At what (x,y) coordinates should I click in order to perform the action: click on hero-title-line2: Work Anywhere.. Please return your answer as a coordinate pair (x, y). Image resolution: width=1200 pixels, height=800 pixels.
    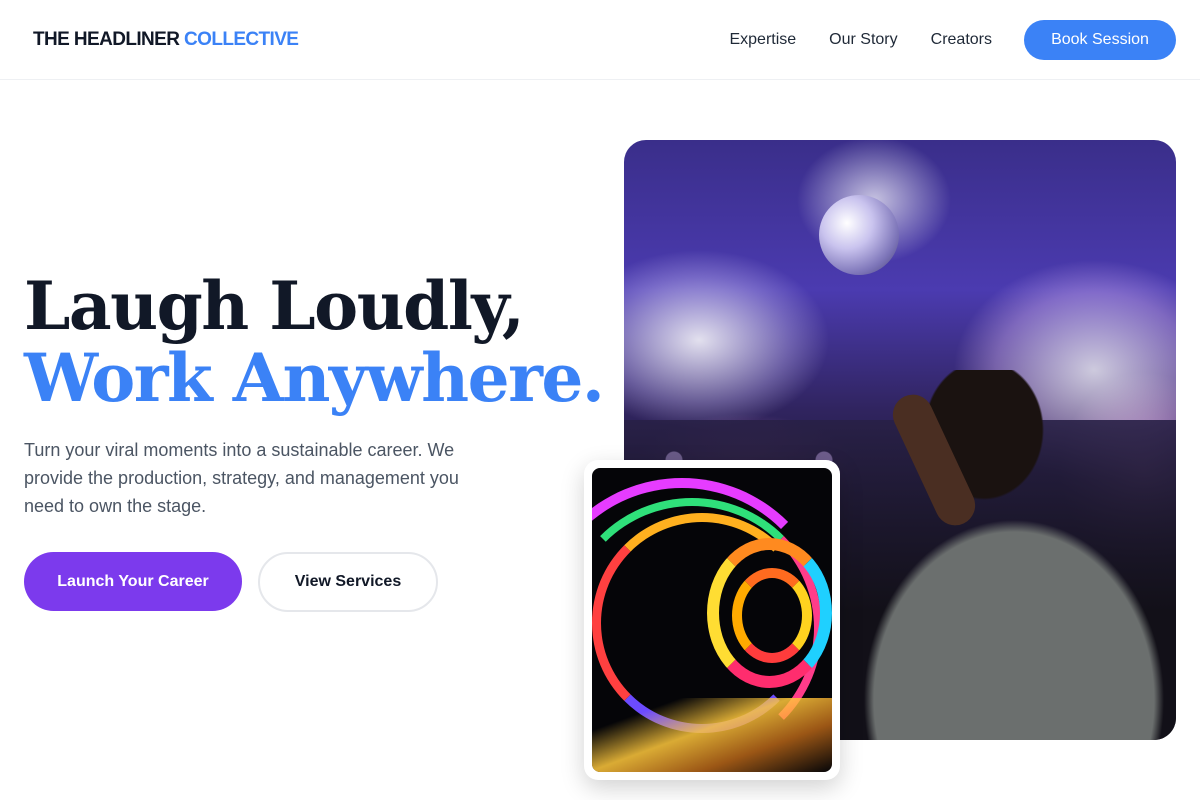
    Looking at the image, I should click on (314, 378).